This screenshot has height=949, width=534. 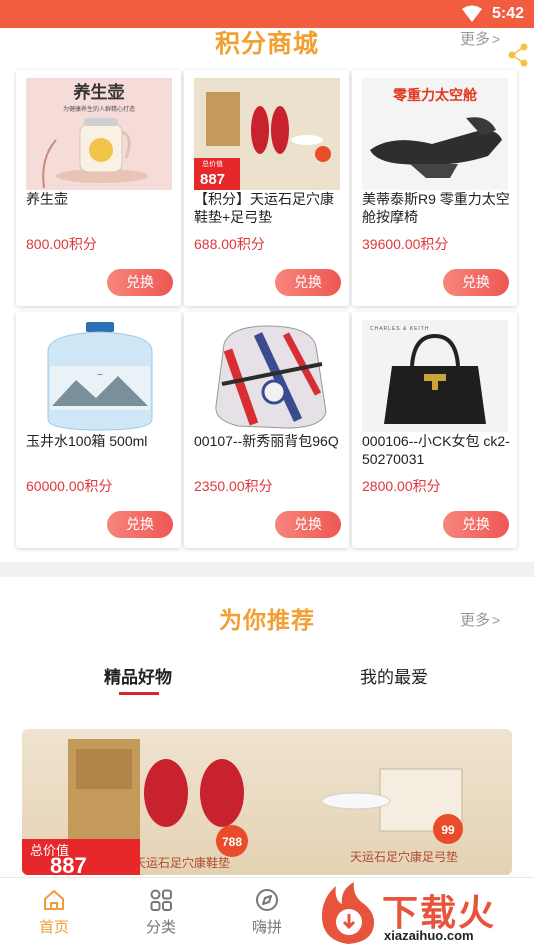 What do you see at coordinates (54, 912) in the screenshot?
I see `tab-home: 首页` at bounding box center [54, 912].